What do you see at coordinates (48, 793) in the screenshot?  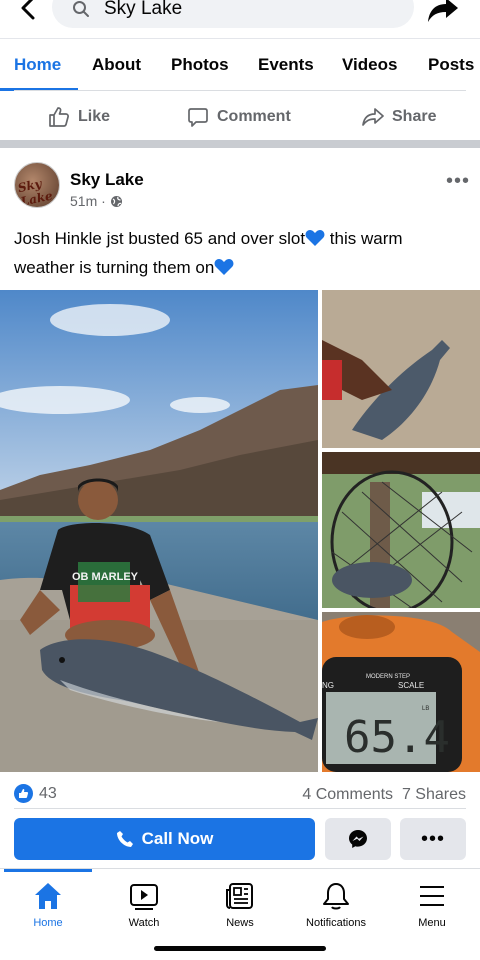 I see `reaction-count-text: 43` at bounding box center [48, 793].